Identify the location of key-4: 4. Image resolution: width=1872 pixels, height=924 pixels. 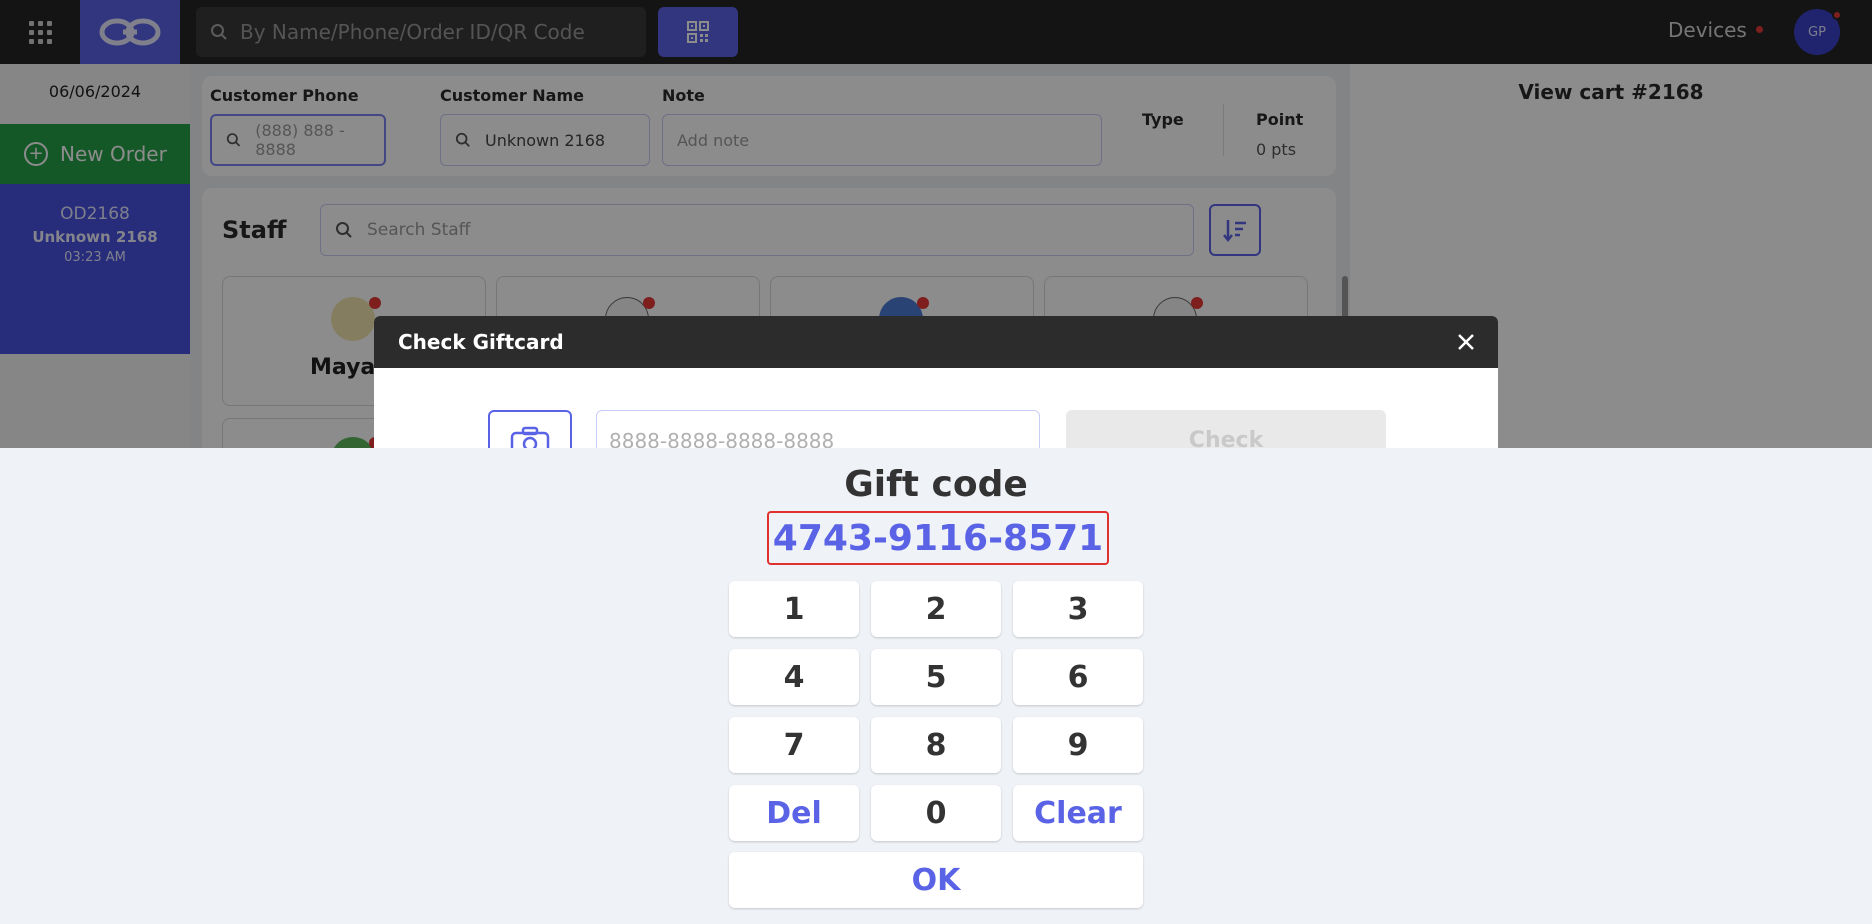
(794, 677).